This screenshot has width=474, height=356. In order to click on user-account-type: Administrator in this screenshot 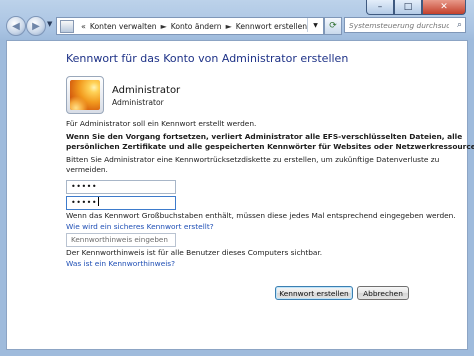, I will do `click(138, 102)`.